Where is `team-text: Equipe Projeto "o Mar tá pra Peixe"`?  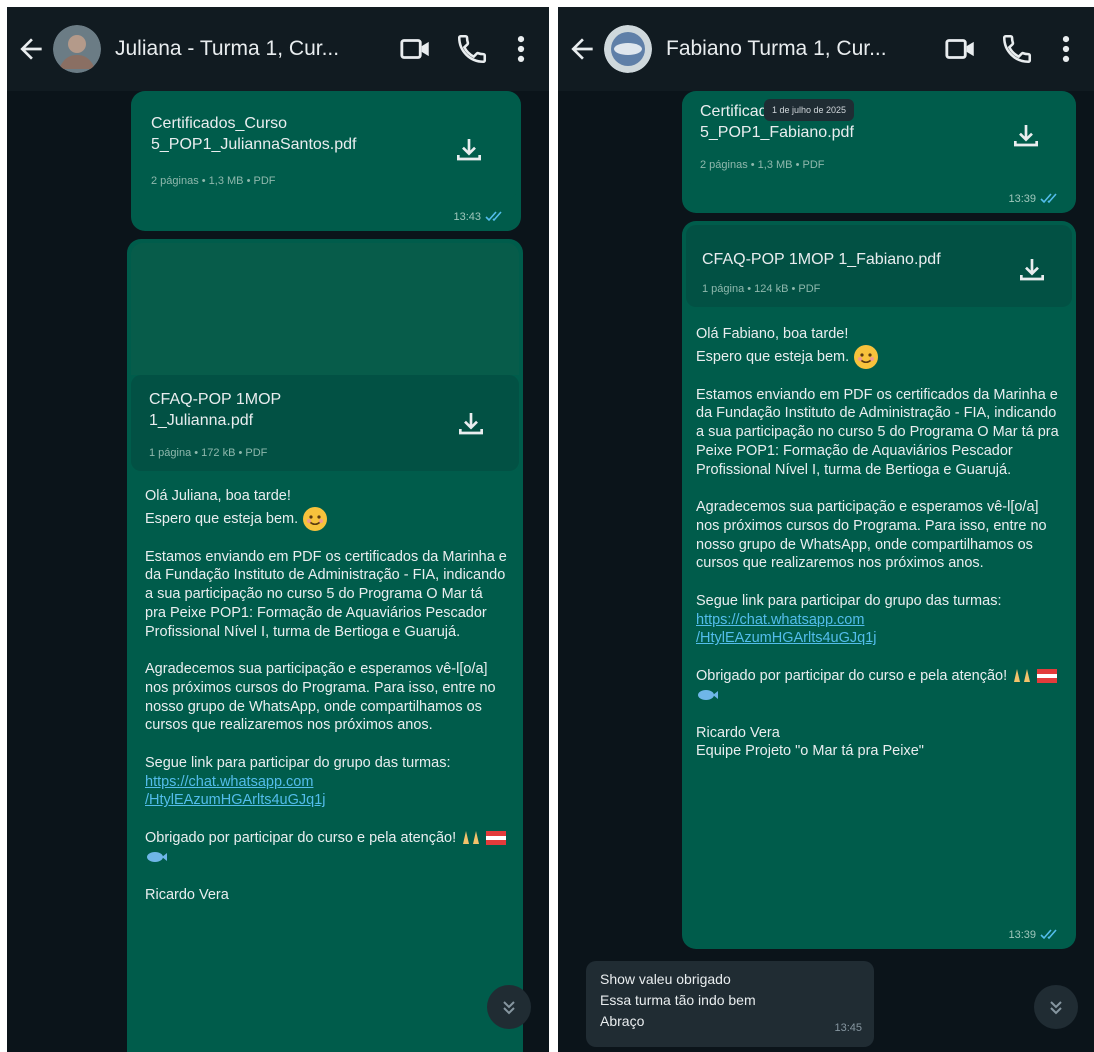 team-text: Equipe Projeto "o Mar tá pra Peixe" is located at coordinates (810, 751).